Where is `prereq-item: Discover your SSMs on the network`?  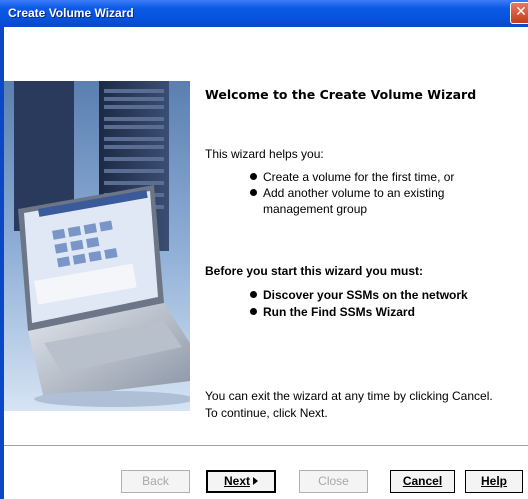
prereq-item: Discover your SSMs on the network is located at coordinates (359, 295).